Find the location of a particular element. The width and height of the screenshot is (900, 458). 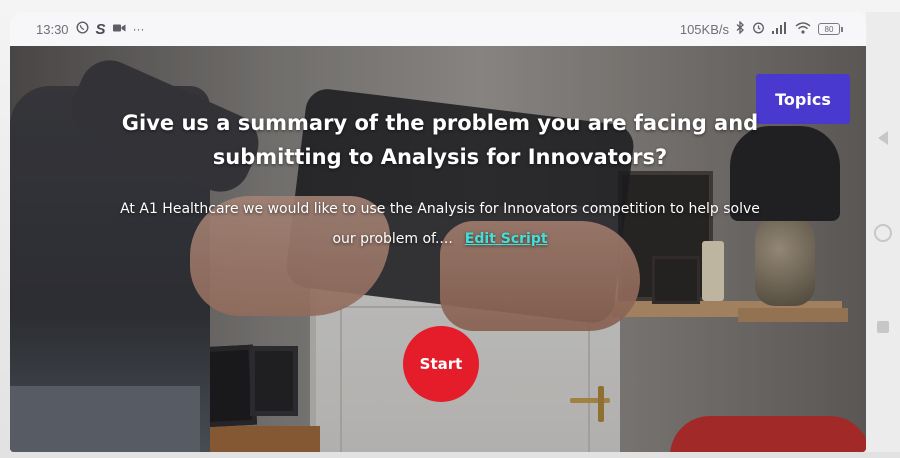

recents-icon is located at coordinates (883, 326).